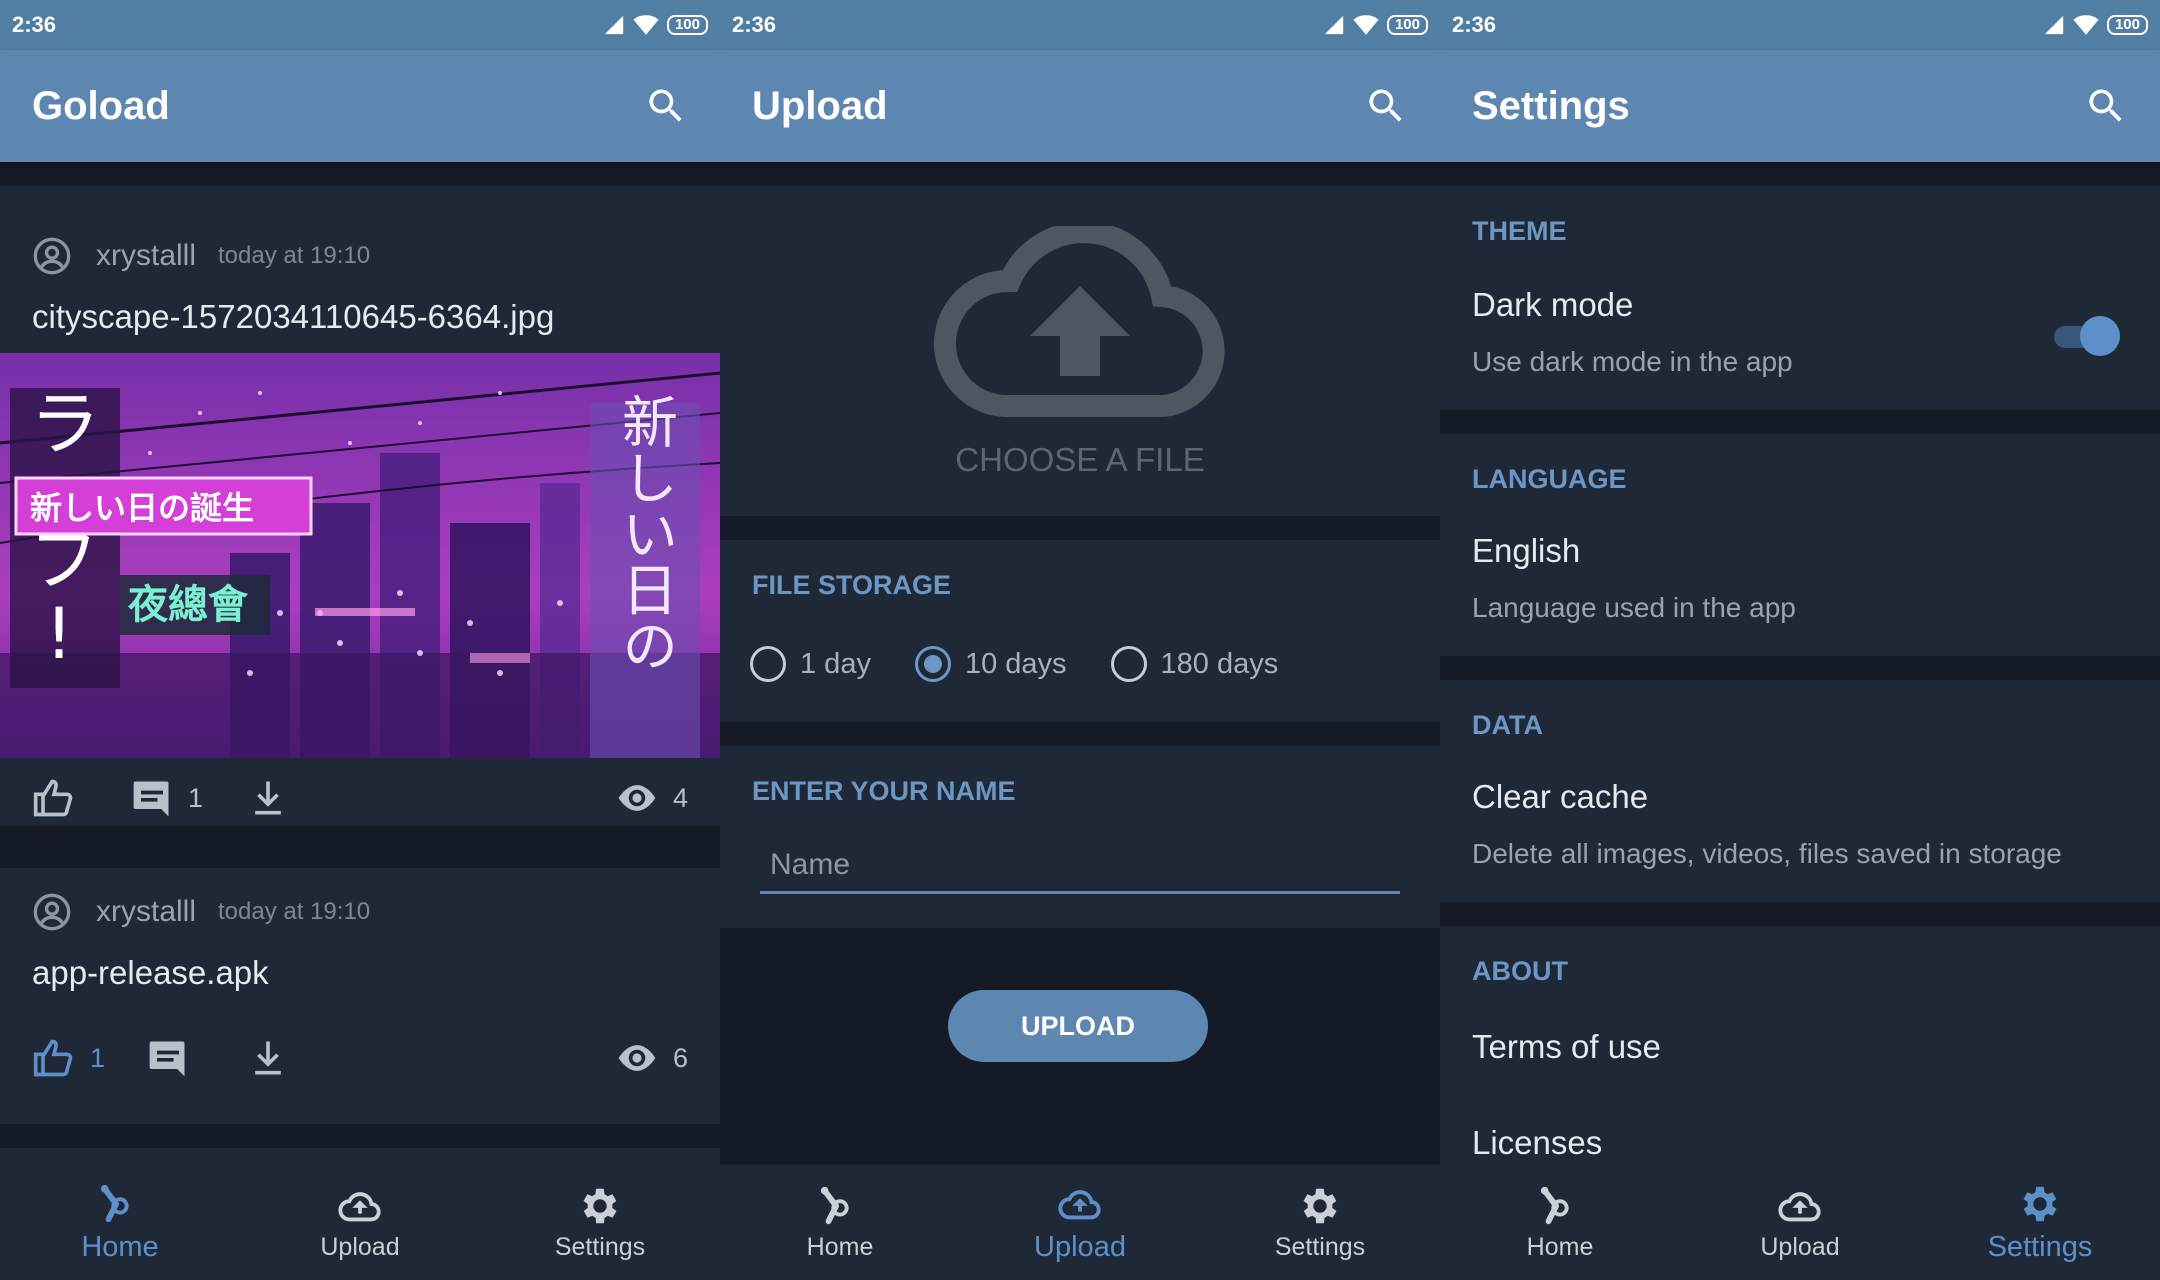 This screenshot has height=1280, width=2160. I want to click on like-button, so click(54, 798).